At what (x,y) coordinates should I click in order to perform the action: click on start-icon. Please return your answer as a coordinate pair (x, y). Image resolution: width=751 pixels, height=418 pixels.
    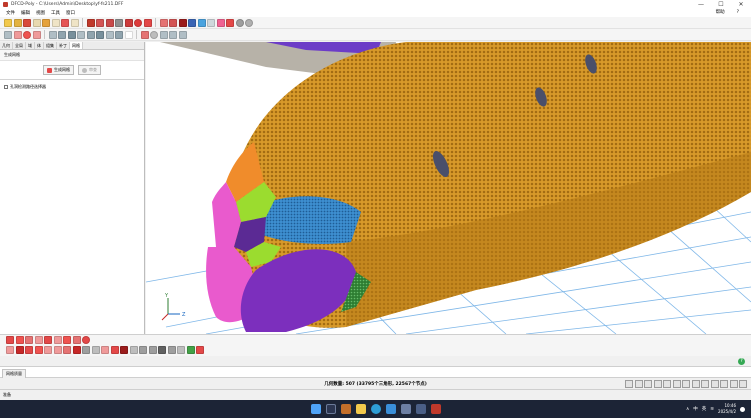
    Looking at the image, I should click on (315, 409).